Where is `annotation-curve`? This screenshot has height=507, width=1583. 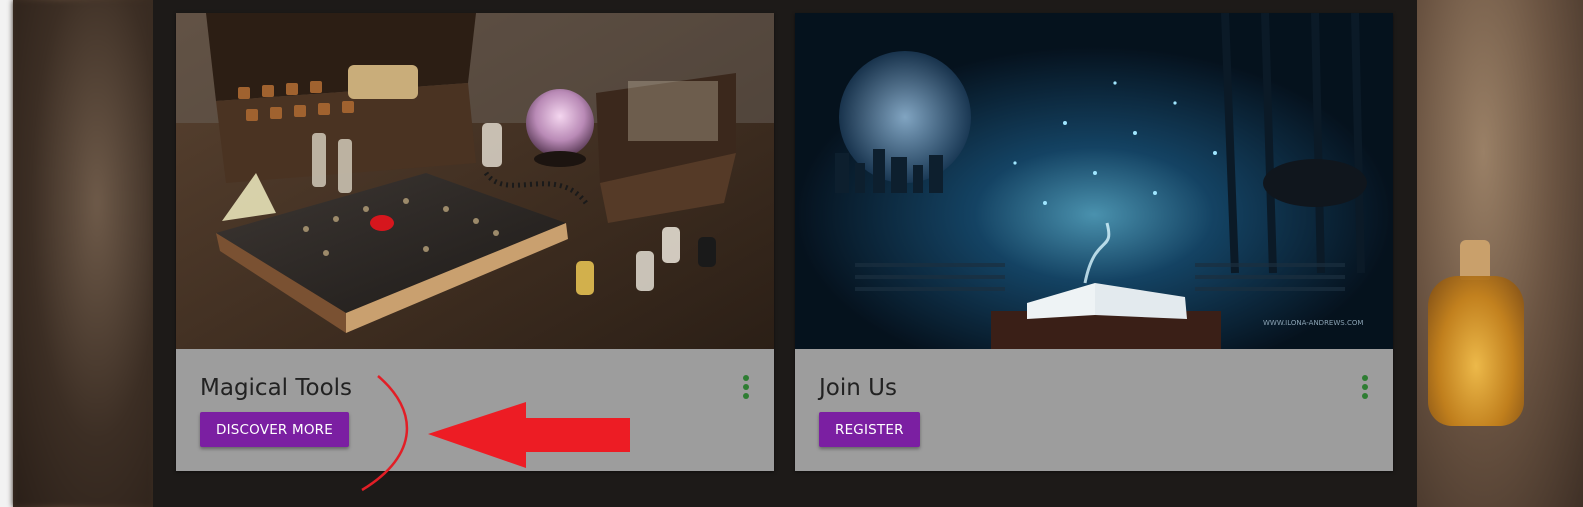
annotation-curve is located at coordinates (385, 433).